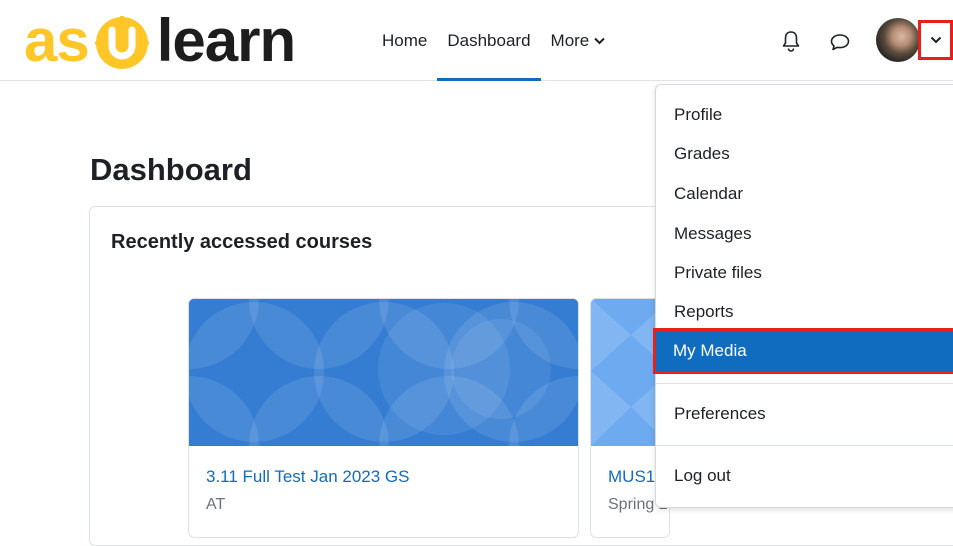  What do you see at coordinates (171, 169) in the screenshot?
I see `page-title: Dashboard` at bounding box center [171, 169].